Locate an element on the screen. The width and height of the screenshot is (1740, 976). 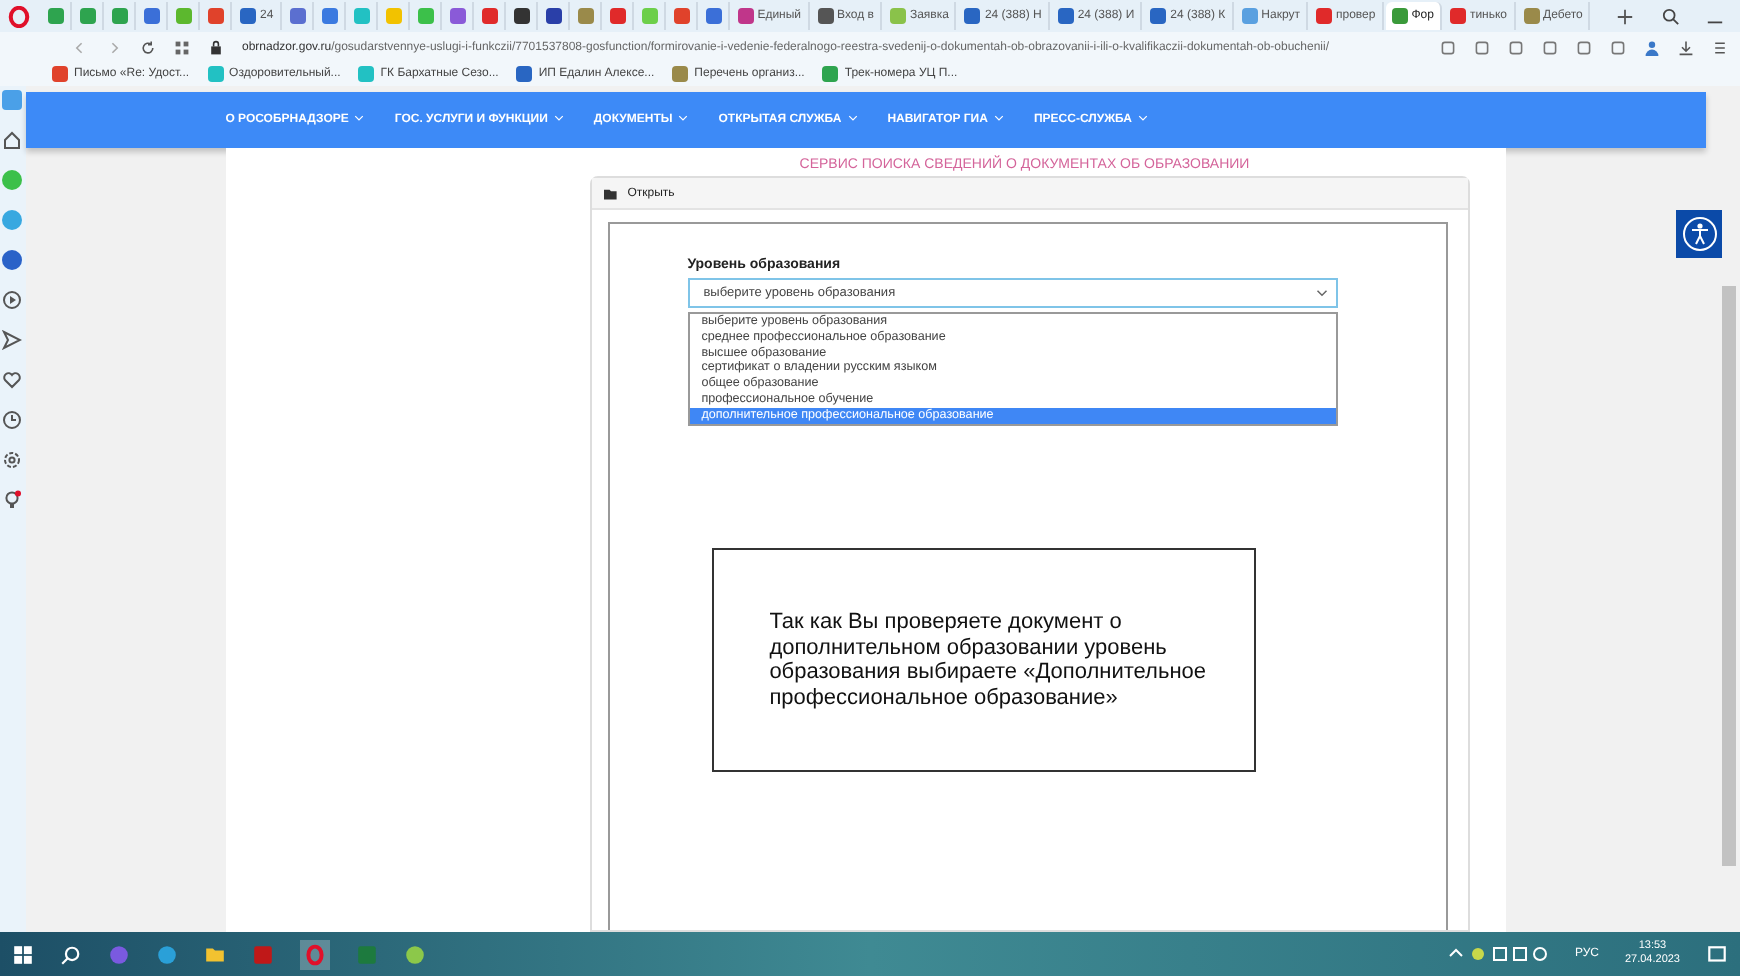
browser-logo-icon is located at coordinates (19, 16).